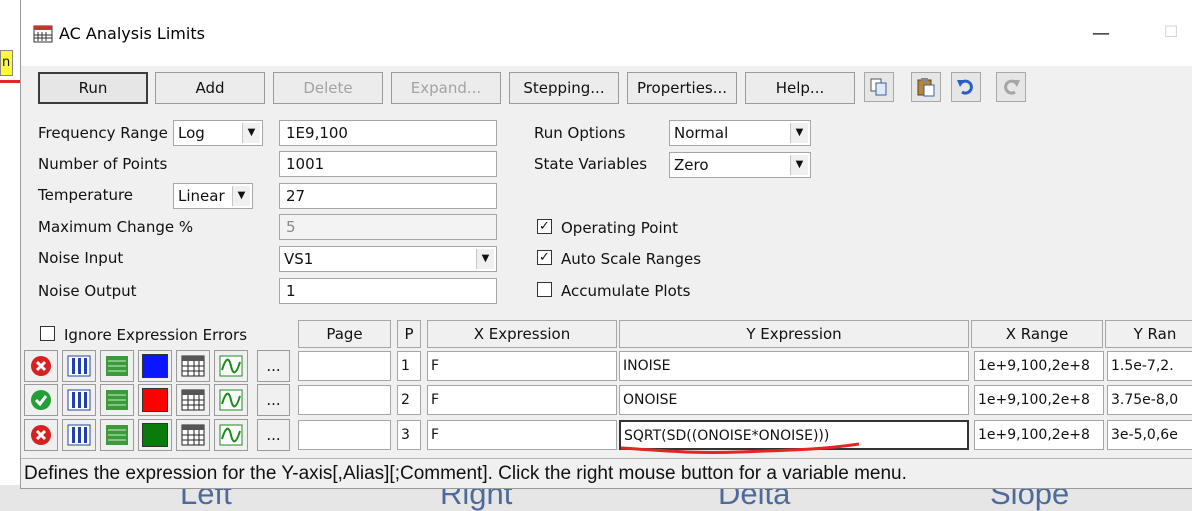 Image resolution: width=1192 pixels, height=511 pixels. Describe the element at coordinates (388, 291) in the screenshot. I see `noise-output-input: 1` at that location.